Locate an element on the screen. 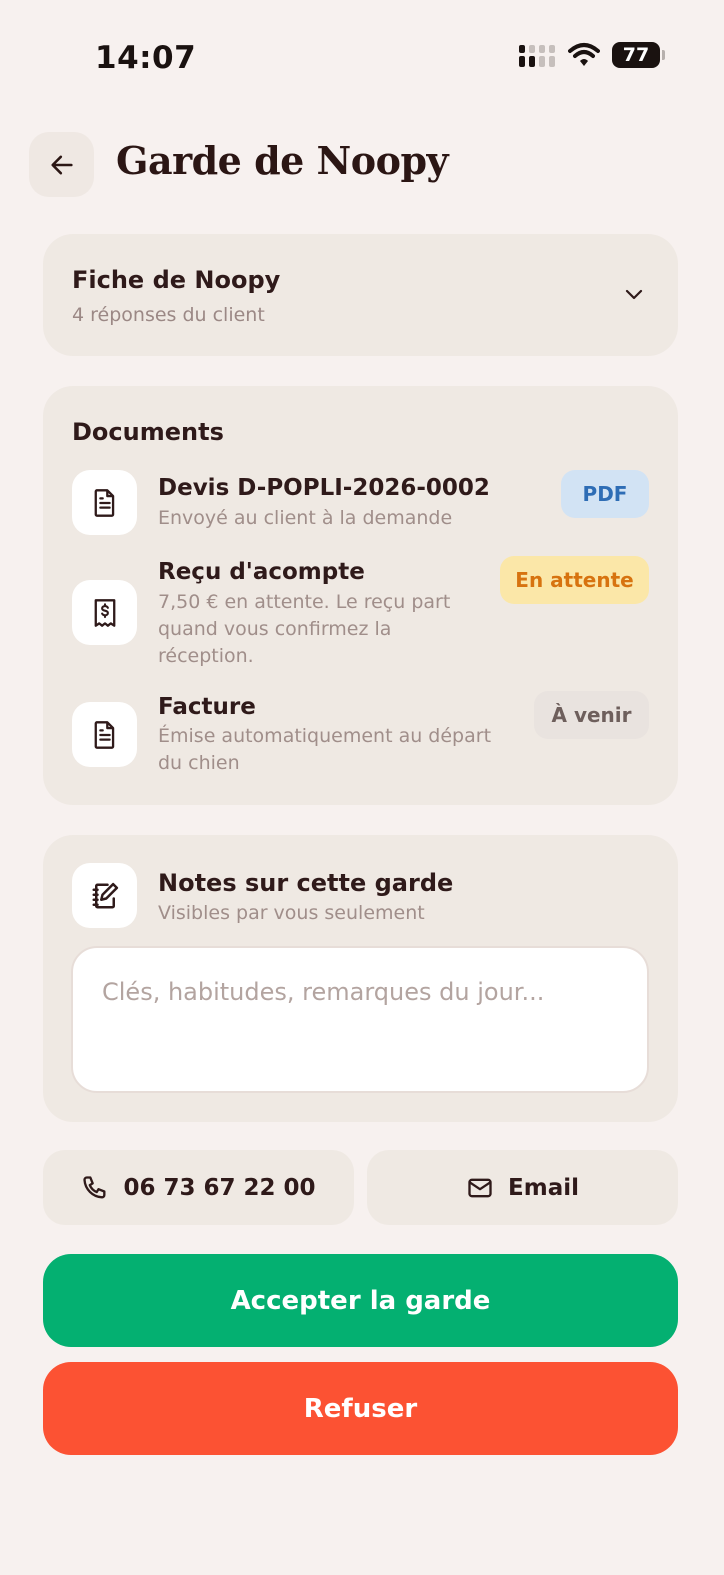 The image size is (724, 1575). fiche-title: Fiche de Noopy is located at coordinates (176, 280).